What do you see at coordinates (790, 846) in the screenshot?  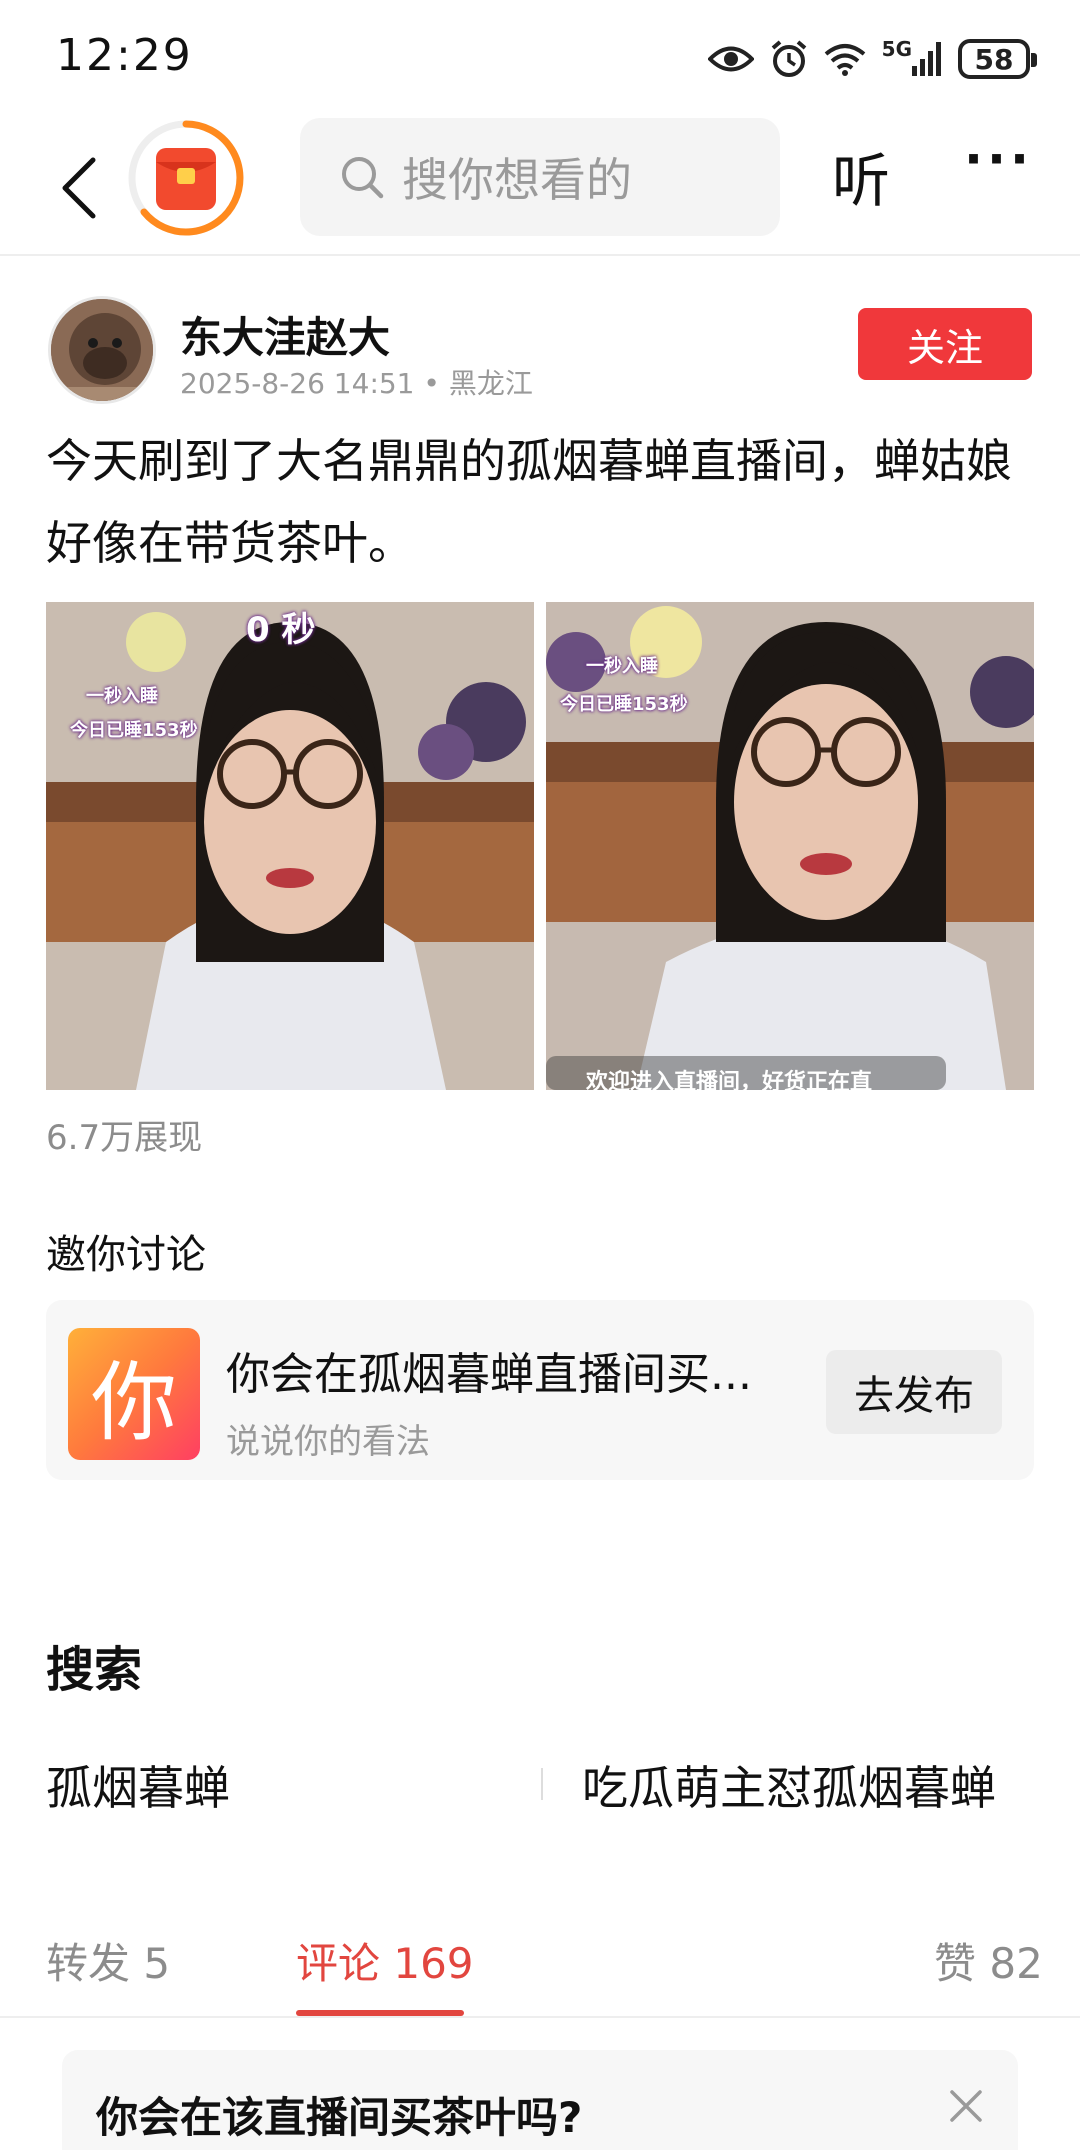 I see `post-image: 一秒入睡 今日已睡153秒 欢迎进入直播间，好货正在直` at bounding box center [790, 846].